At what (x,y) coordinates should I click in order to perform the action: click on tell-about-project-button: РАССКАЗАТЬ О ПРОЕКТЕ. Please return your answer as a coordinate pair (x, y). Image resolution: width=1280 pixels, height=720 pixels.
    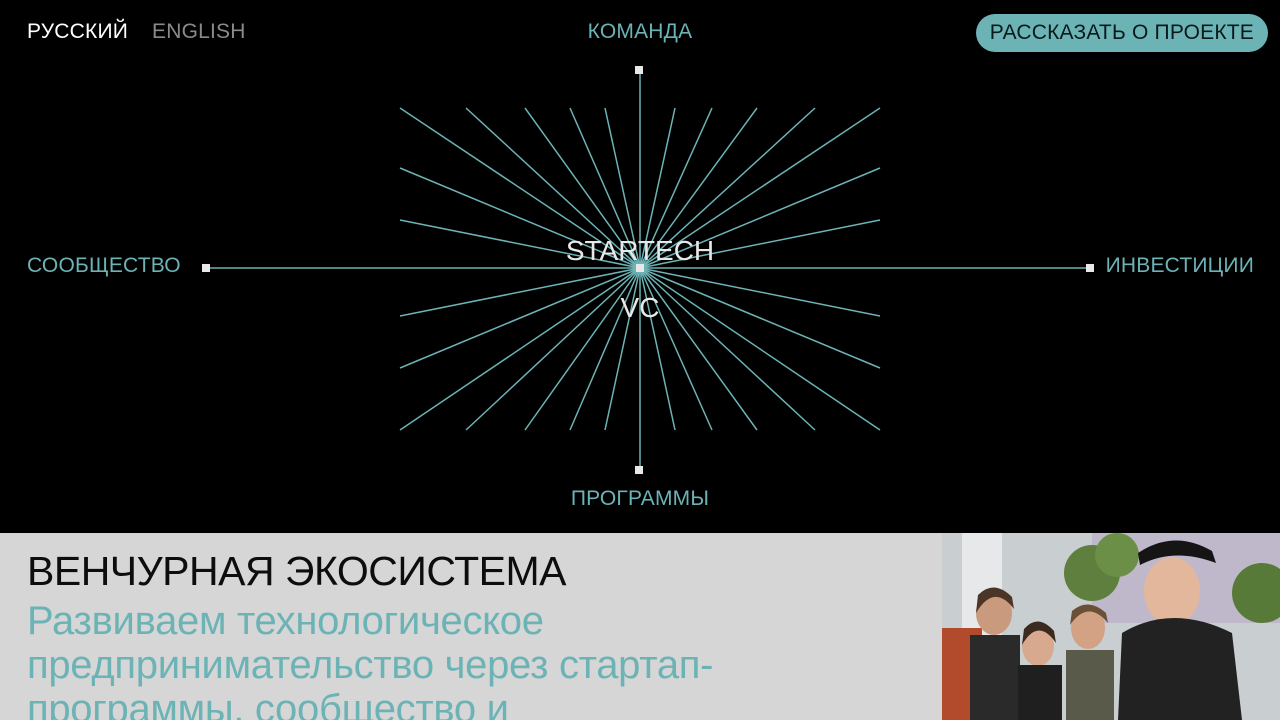
    Looking at the image, I should click on (1121, 33).